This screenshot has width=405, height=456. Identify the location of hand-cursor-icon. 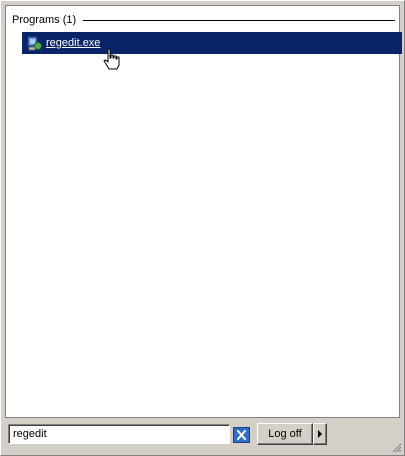
(111, 59).